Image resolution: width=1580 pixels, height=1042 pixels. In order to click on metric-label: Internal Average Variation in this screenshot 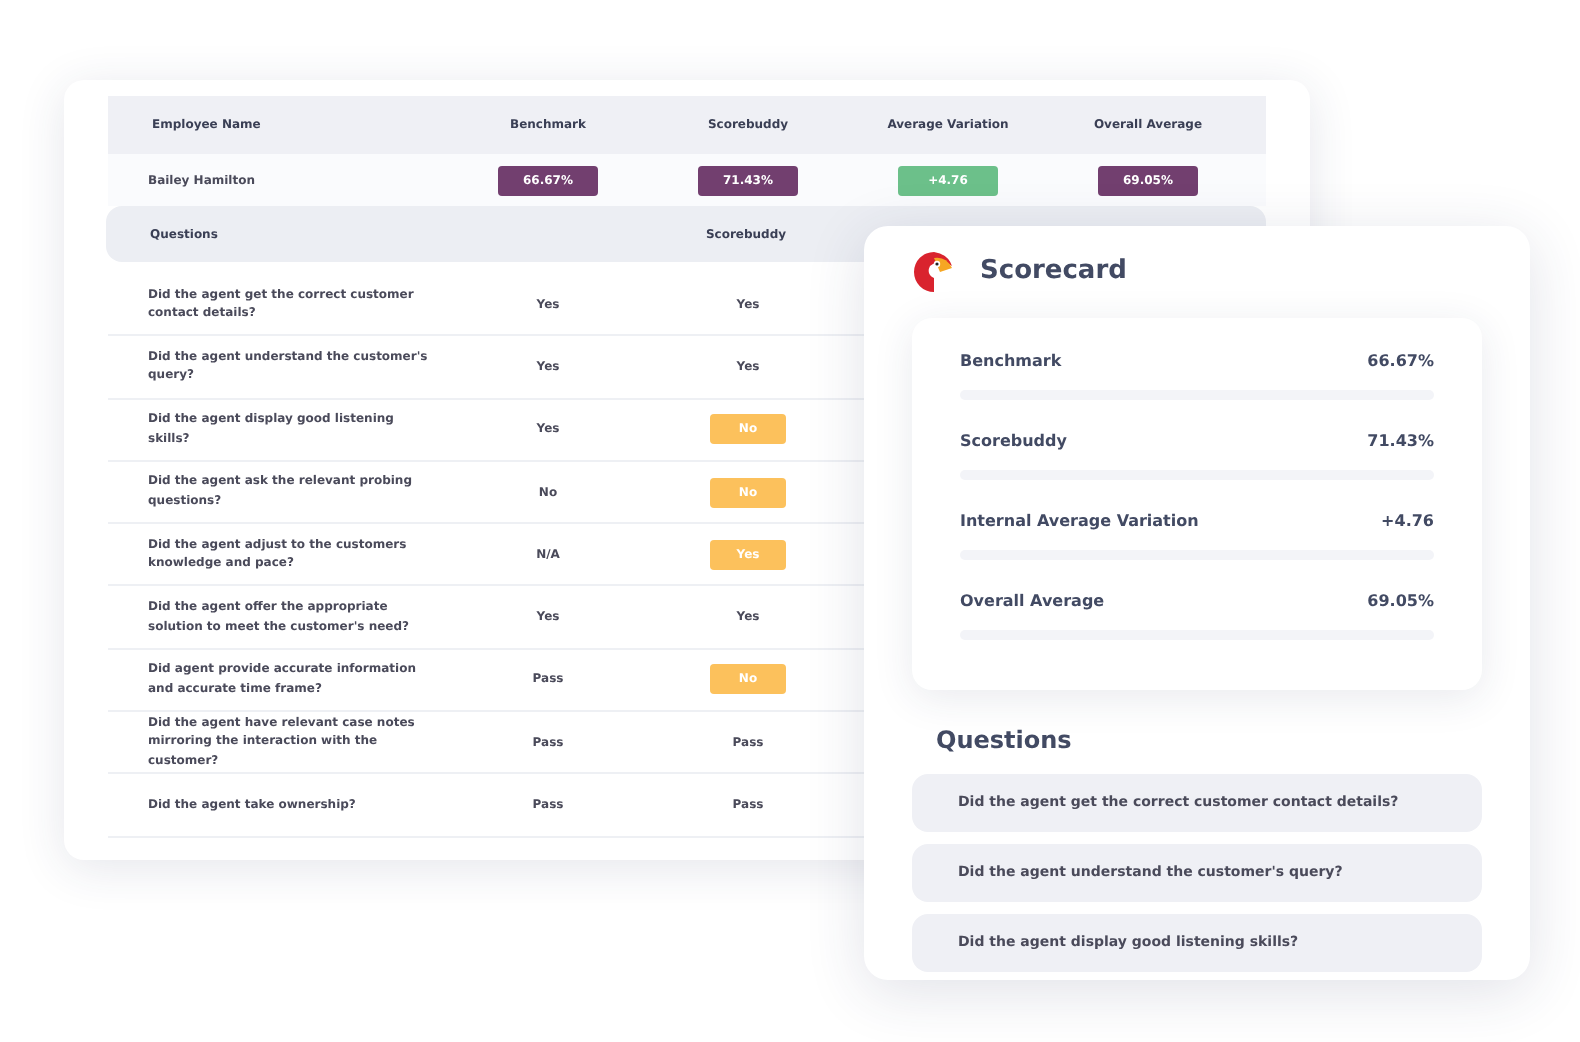, I will do `click(1079, 522)`.